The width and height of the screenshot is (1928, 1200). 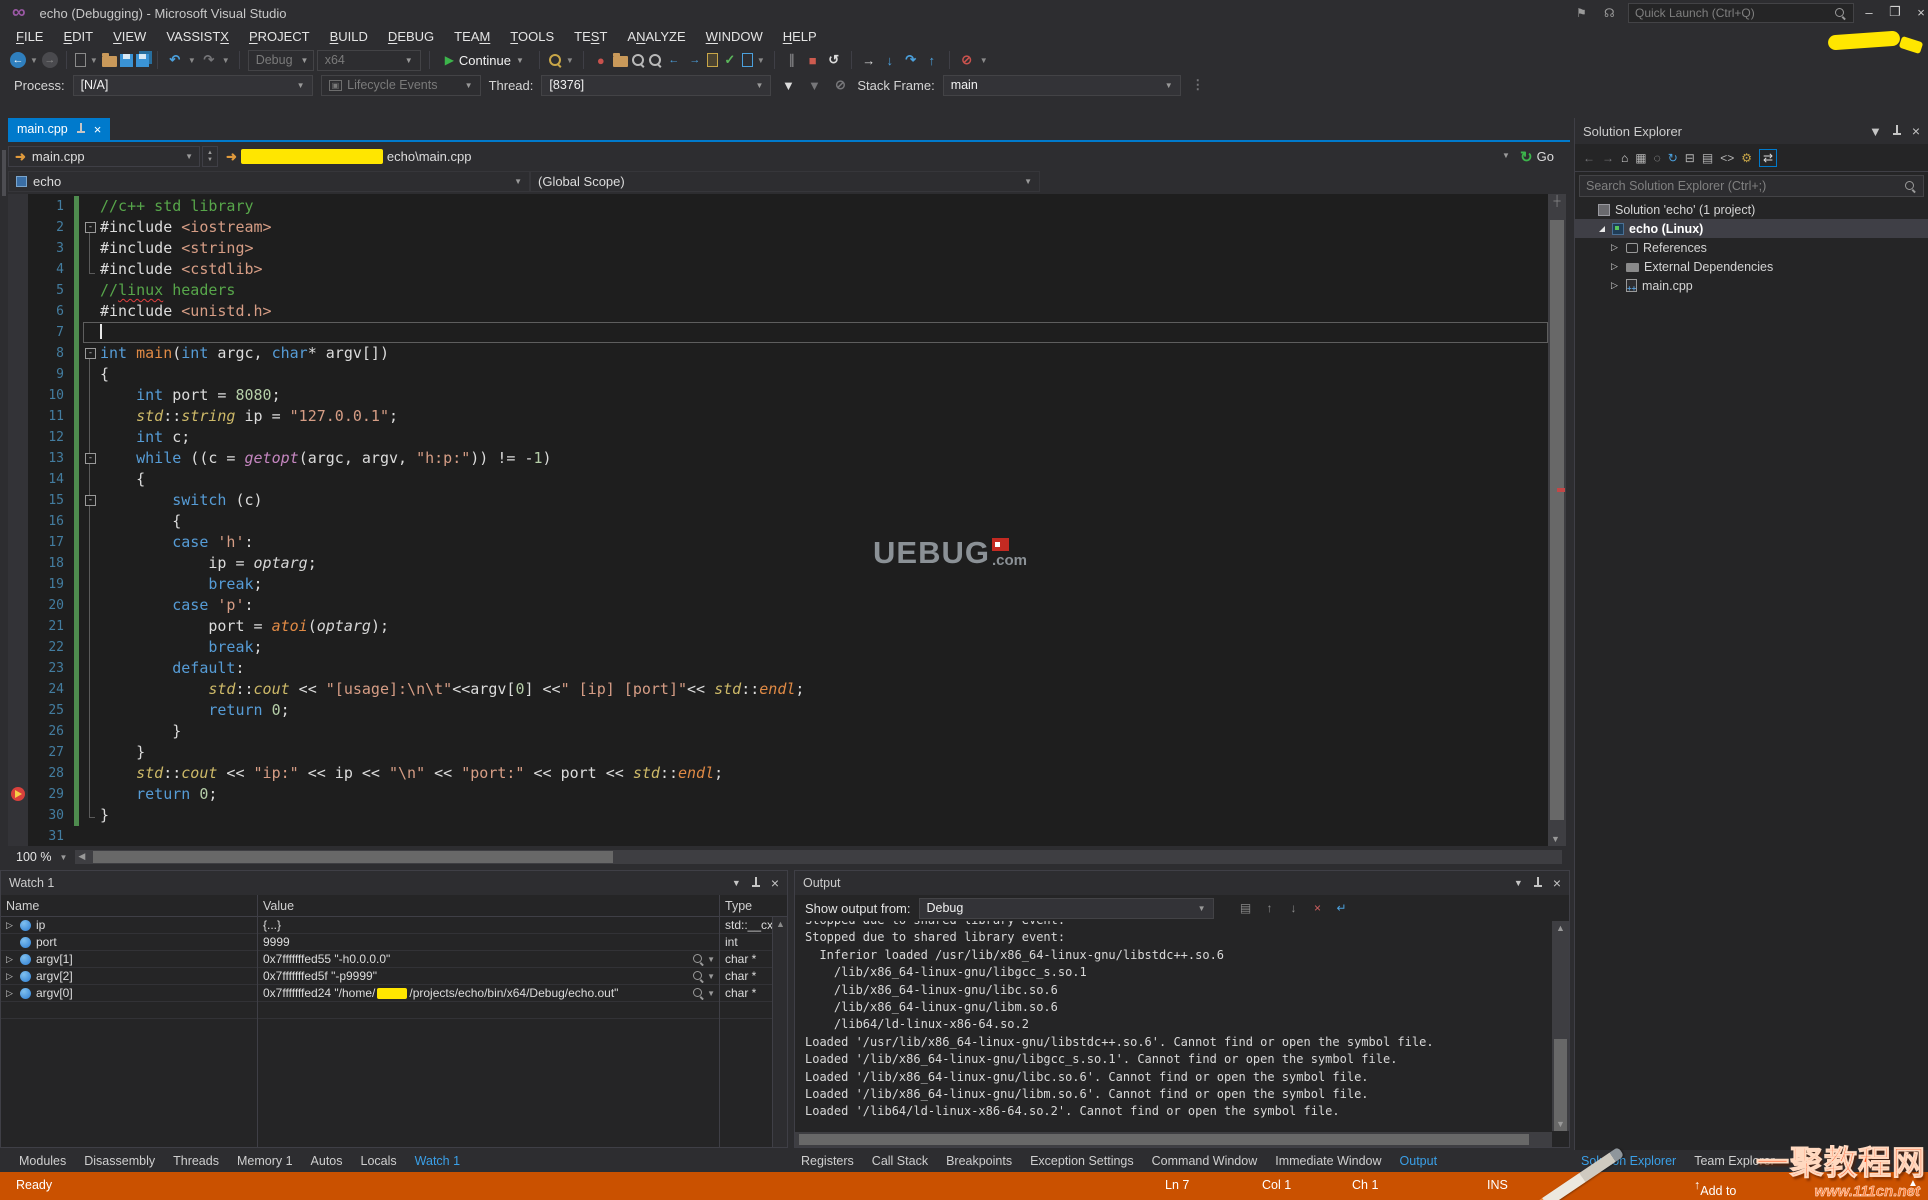 What do you see at coordinates (1555, 839) in the screenshot?
I see `scroll-down-icon: ▼` at bounding box center [1555, 839].